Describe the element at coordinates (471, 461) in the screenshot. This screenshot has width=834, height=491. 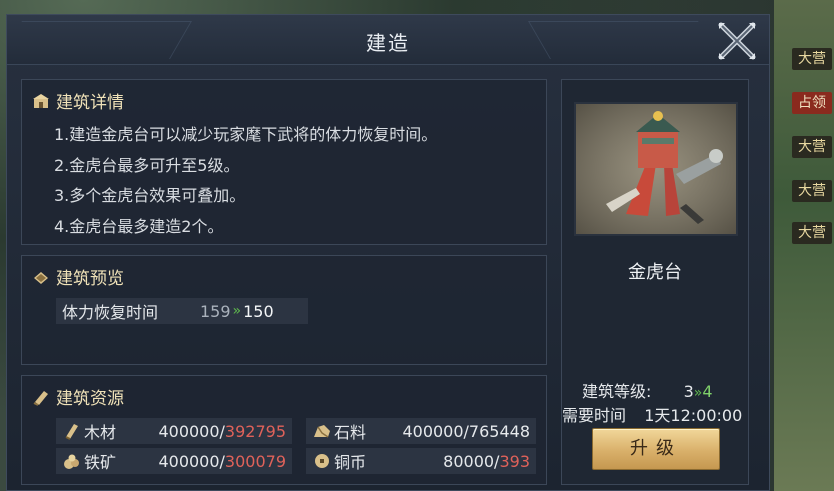
I see `resource-required: 80000/` at that location.